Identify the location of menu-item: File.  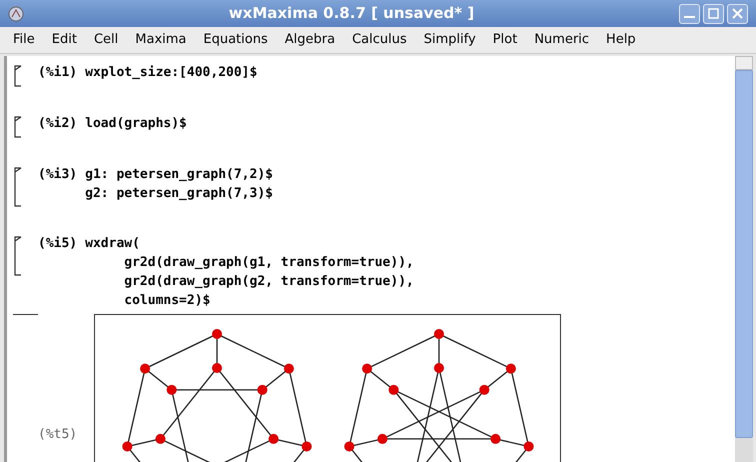
(24, 40).